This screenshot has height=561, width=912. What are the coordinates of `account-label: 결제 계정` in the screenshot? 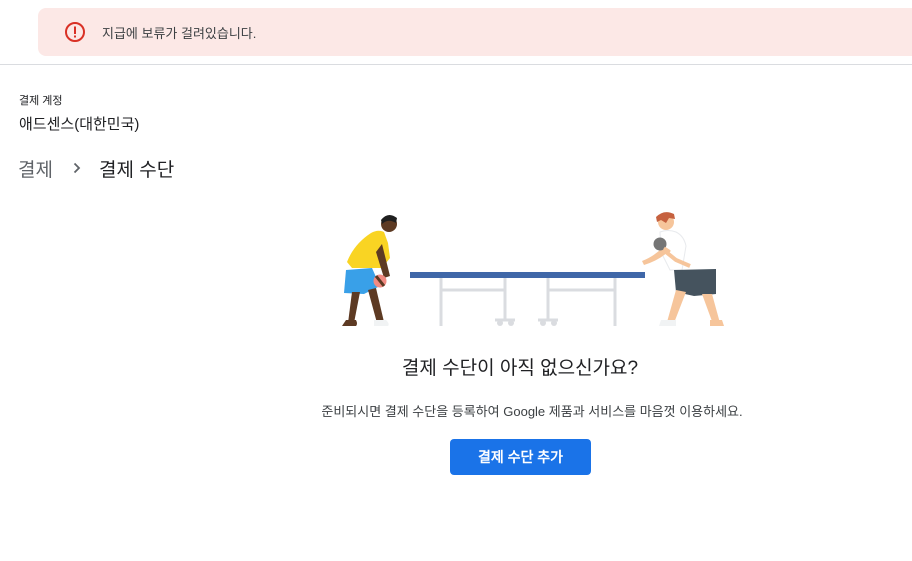 It's located at (41, 101).